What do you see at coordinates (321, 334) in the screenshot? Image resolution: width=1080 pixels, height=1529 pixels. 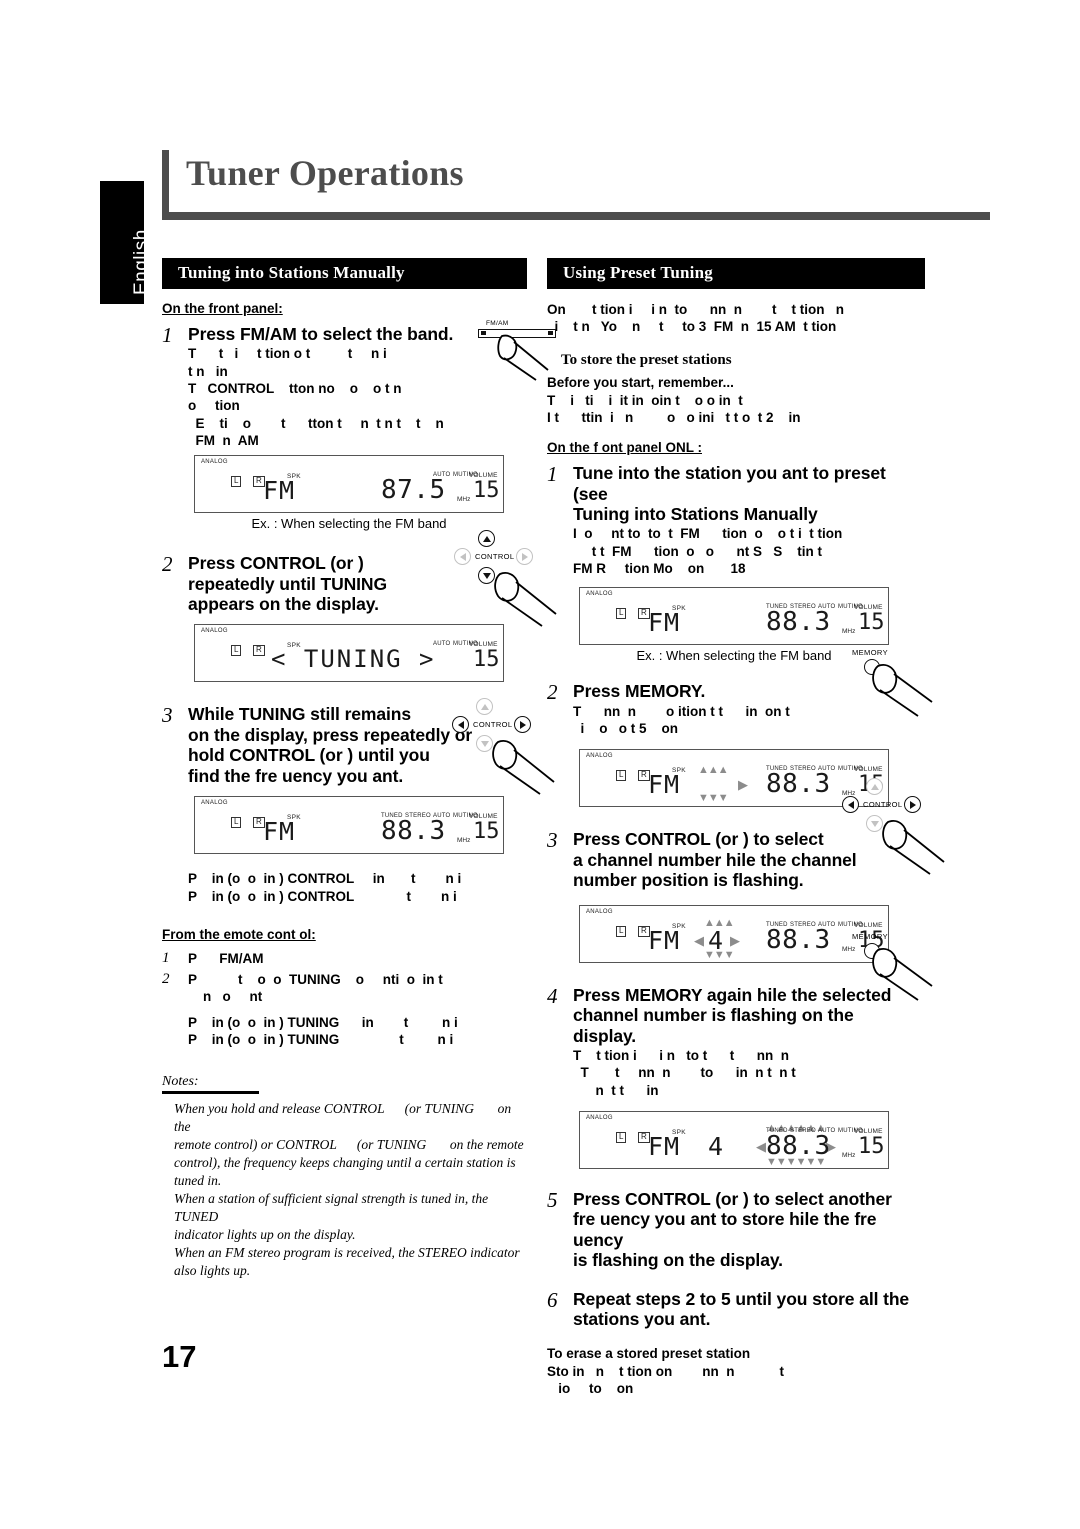 I see `step-1-heading: Press FM/AM to select the band.` at bounding box center [321, 334].